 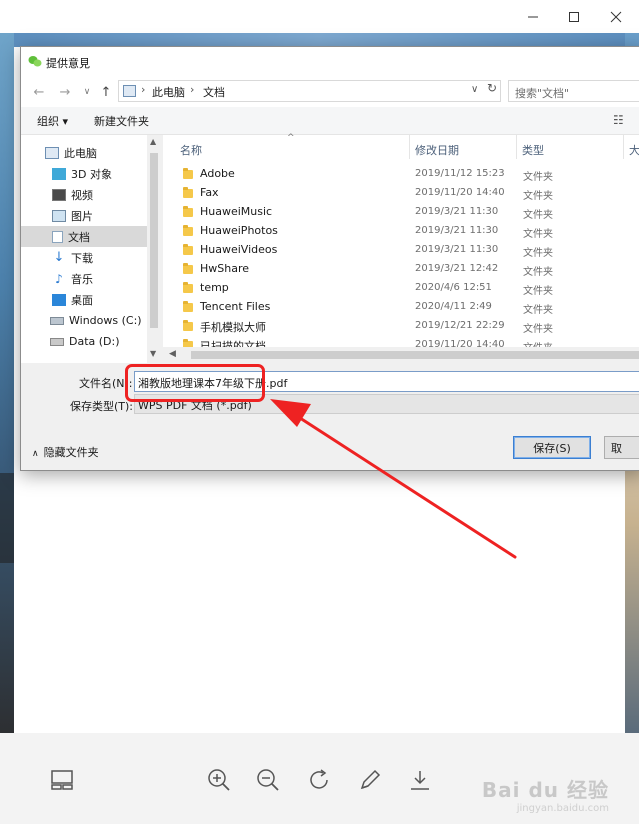 What do you see at coordinates (84, 215) in the screenshot?
I see `nav-item-pictures: 图片` at bounding box center [84, 215].